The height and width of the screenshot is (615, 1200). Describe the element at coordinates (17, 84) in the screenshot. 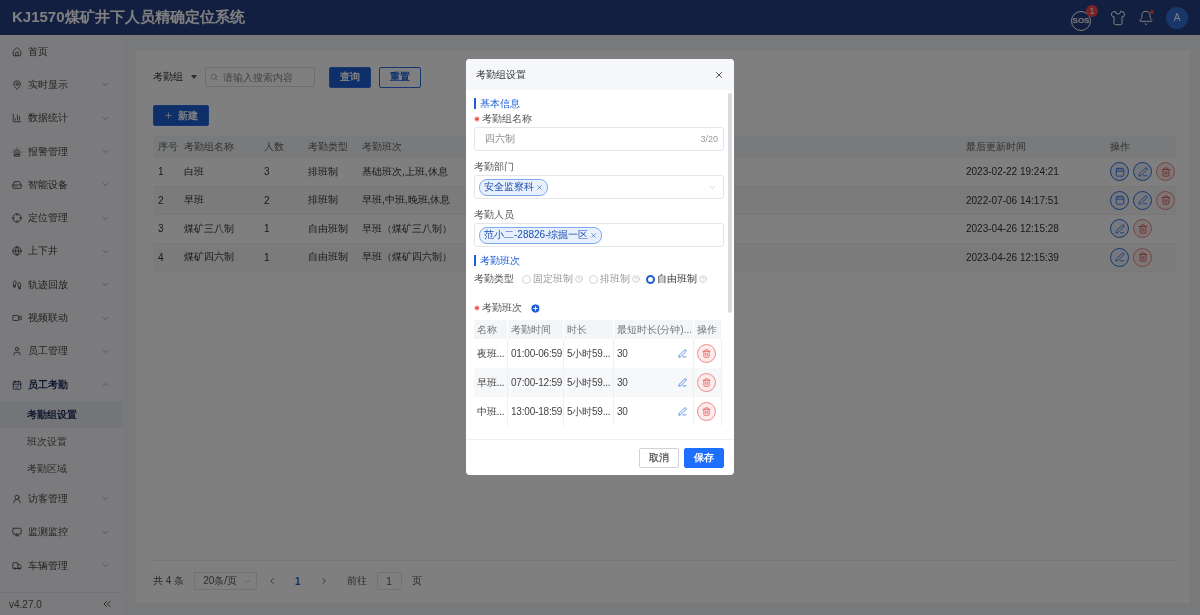

I see `pin-icon` at that location.